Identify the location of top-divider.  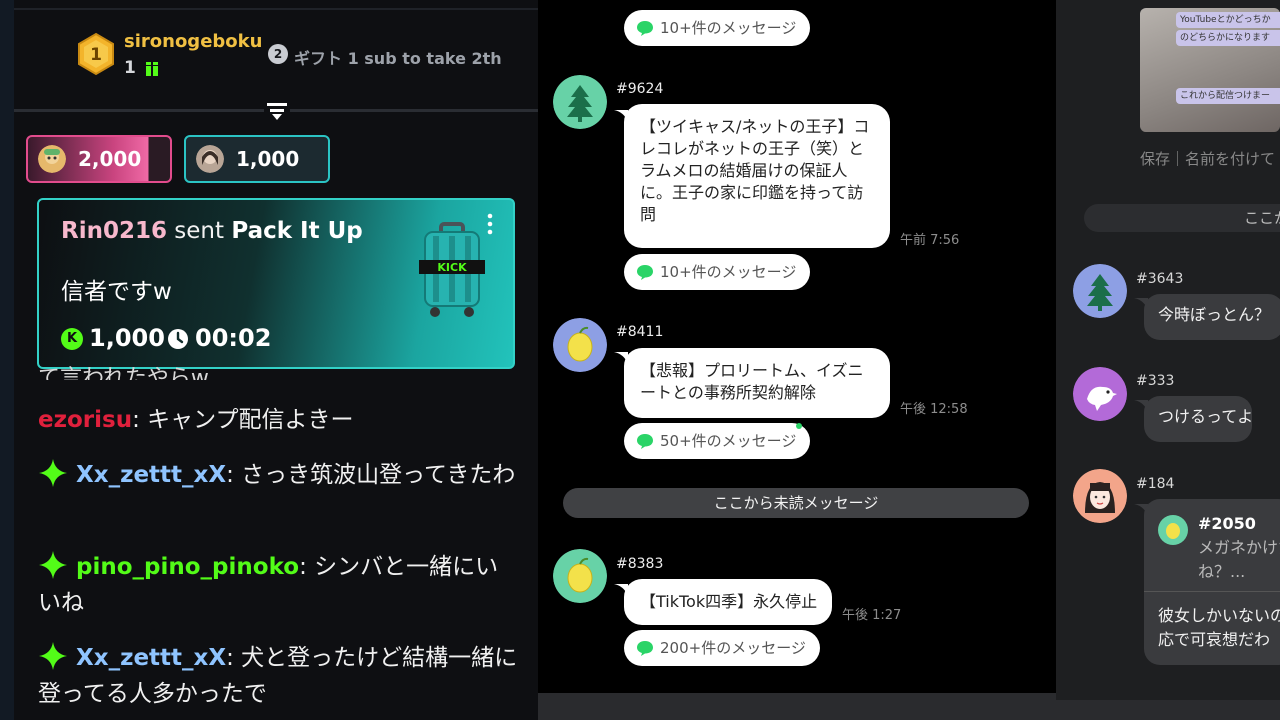
(276, 9).